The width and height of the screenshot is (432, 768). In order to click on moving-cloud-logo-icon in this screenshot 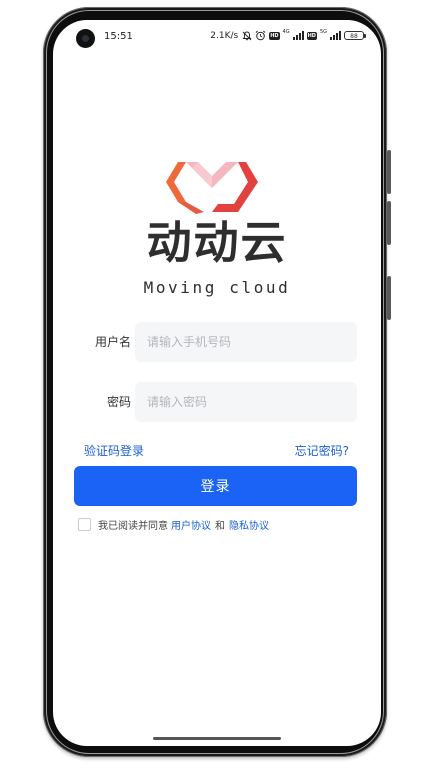, I will do `click(212, 188)`.